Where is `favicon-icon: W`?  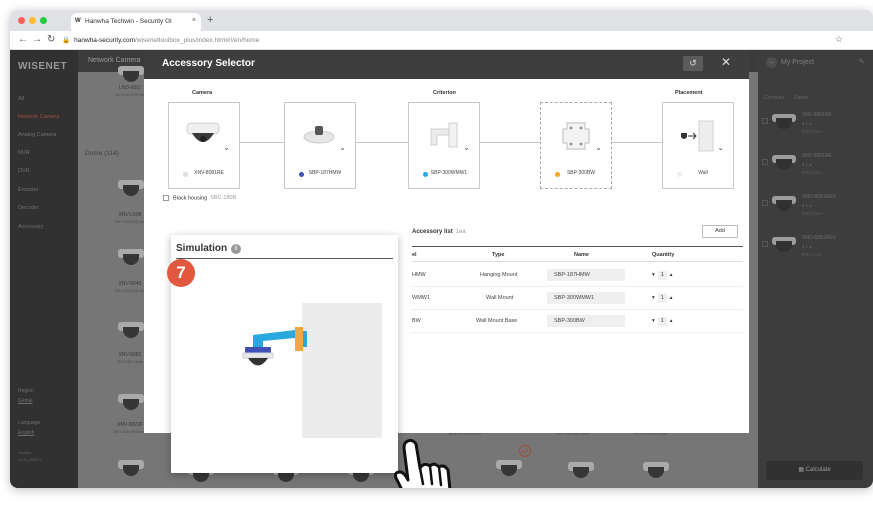
favicon-icon: W is located at coordinates (78, 21).